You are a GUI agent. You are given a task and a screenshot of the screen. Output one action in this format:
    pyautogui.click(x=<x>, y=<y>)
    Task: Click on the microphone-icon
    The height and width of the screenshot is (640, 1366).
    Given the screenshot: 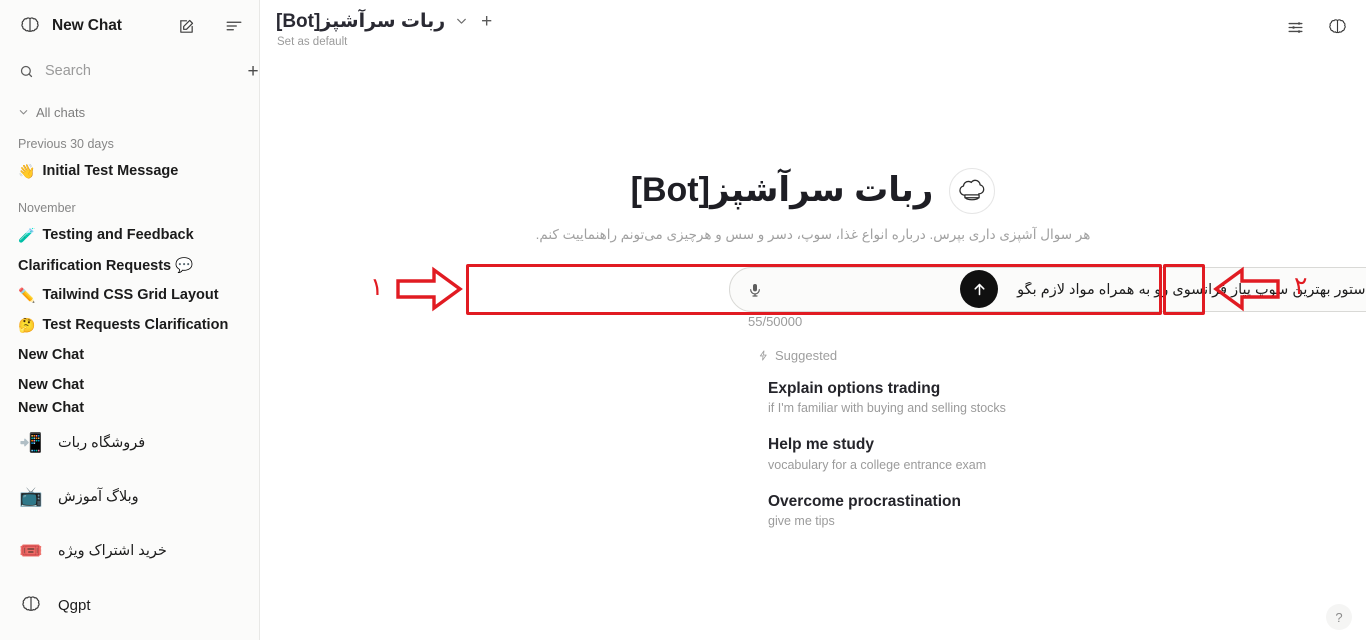 What is the action you would take?
    pyautogui.click(x=755, y=290)
    